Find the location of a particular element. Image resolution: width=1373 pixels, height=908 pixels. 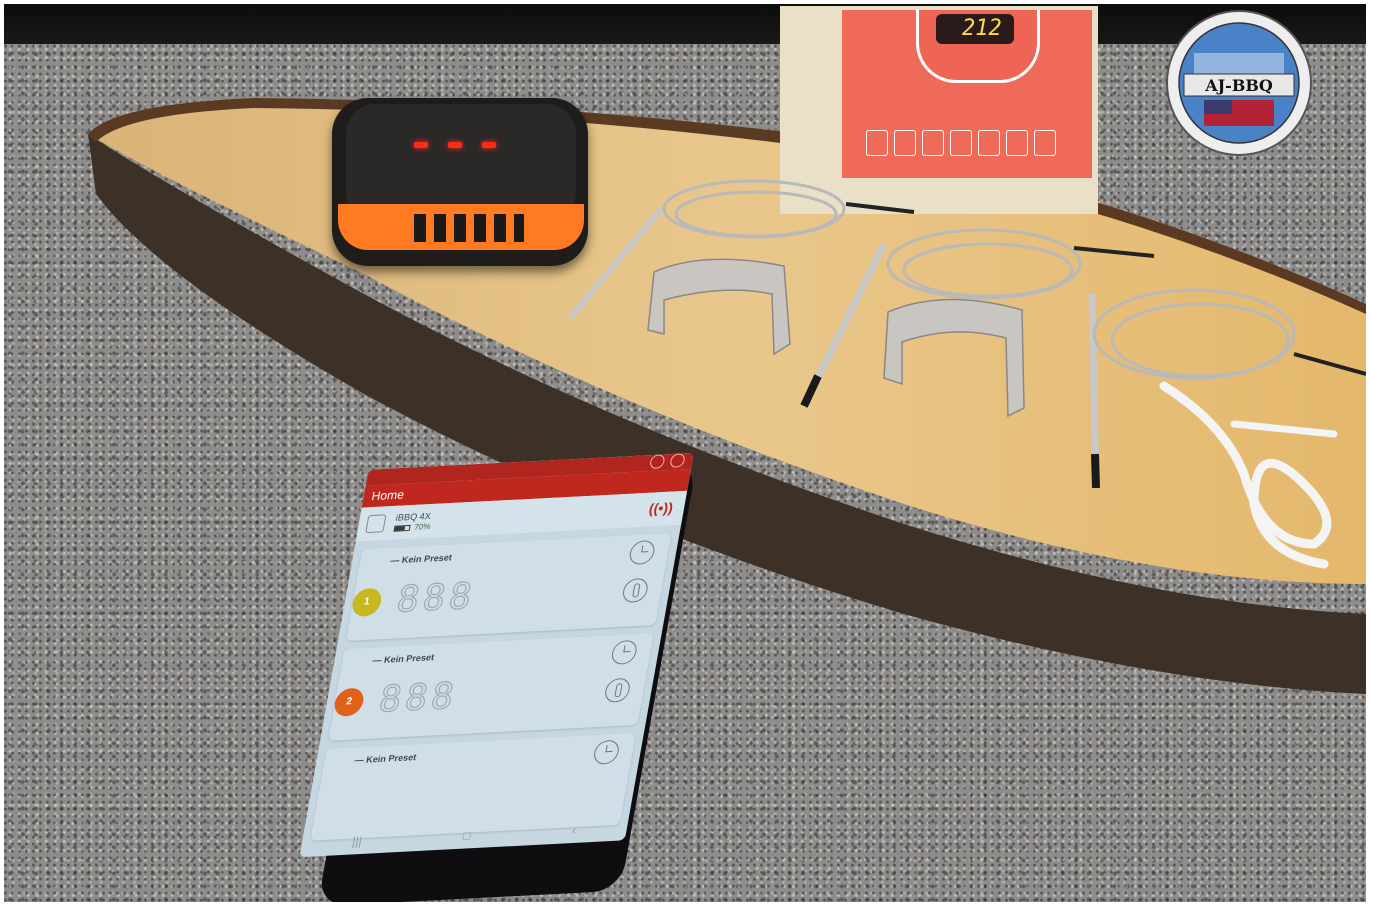

header-actions is located at coordinates (667, 461).